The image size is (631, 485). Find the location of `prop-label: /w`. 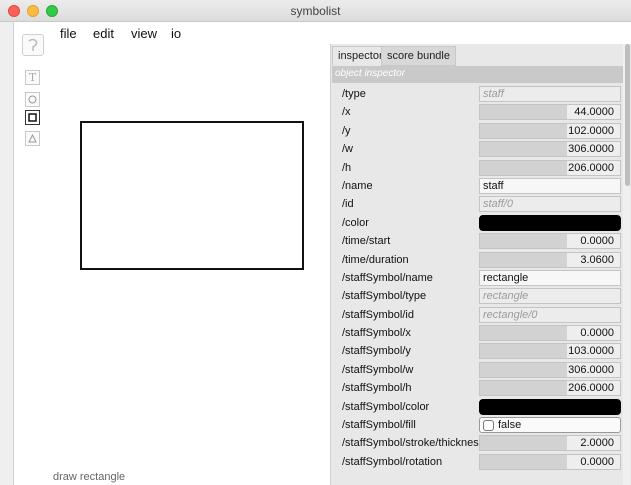

prop-label: /w is located at coordinates (347, 149).